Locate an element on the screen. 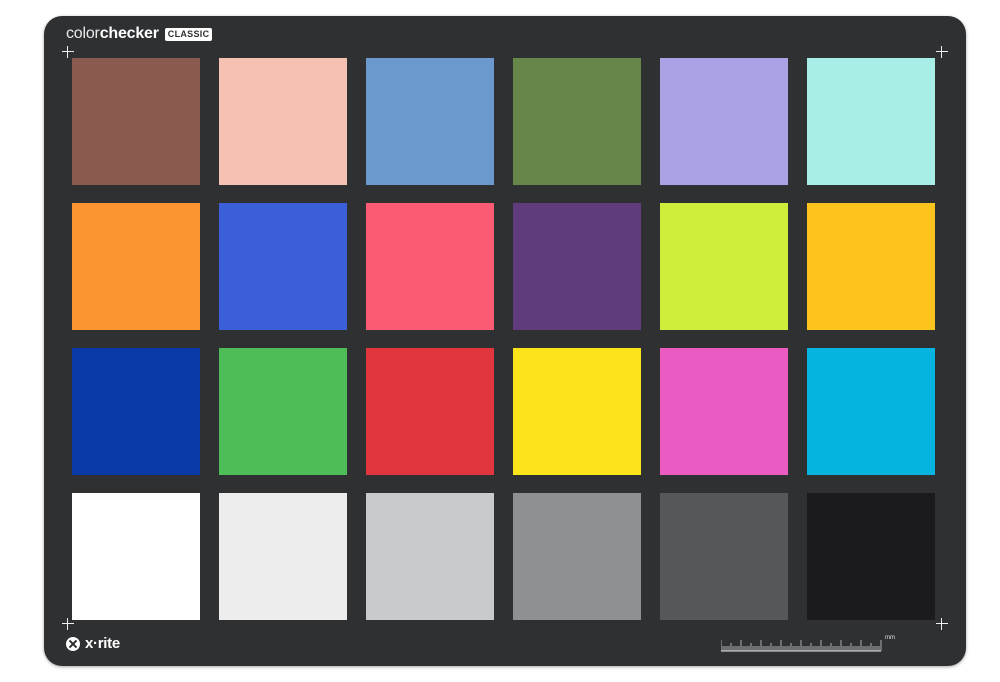 This screenshot has width=1000, height=682. brand-logo: color checker CLASSIC is located at coordinates (139, 34).